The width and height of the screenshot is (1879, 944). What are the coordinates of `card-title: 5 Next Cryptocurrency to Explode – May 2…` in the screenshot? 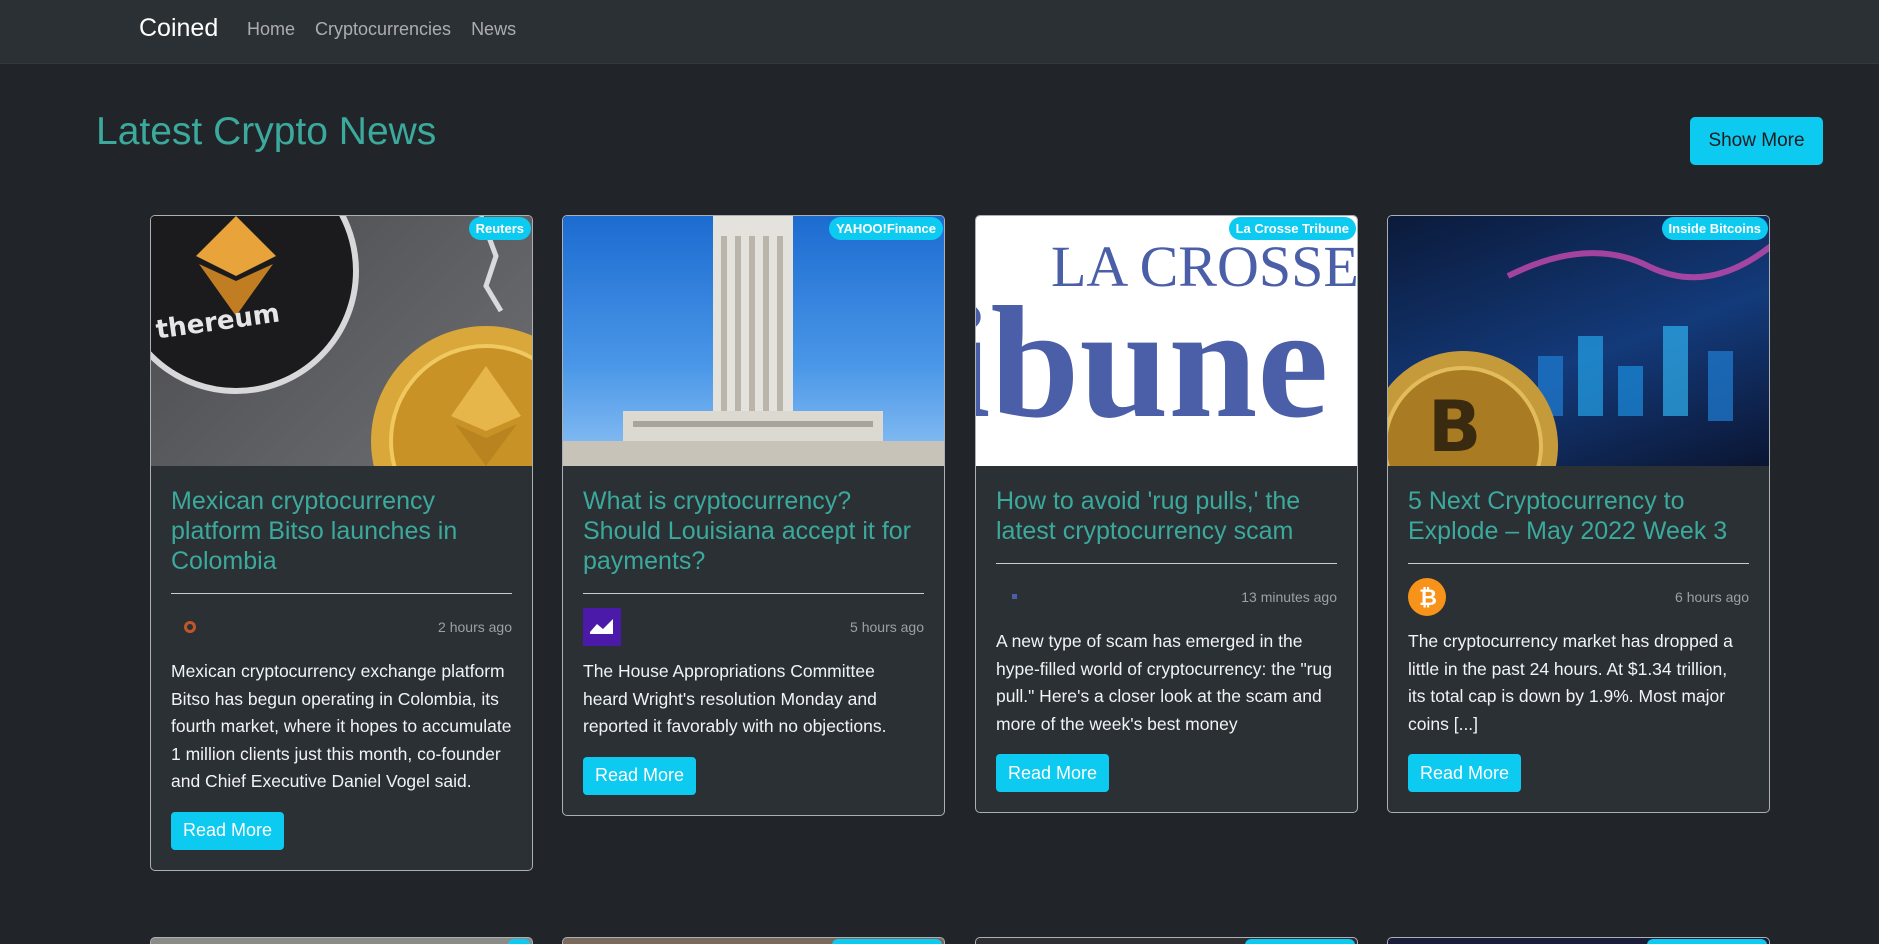 It's located at (1578, 525).